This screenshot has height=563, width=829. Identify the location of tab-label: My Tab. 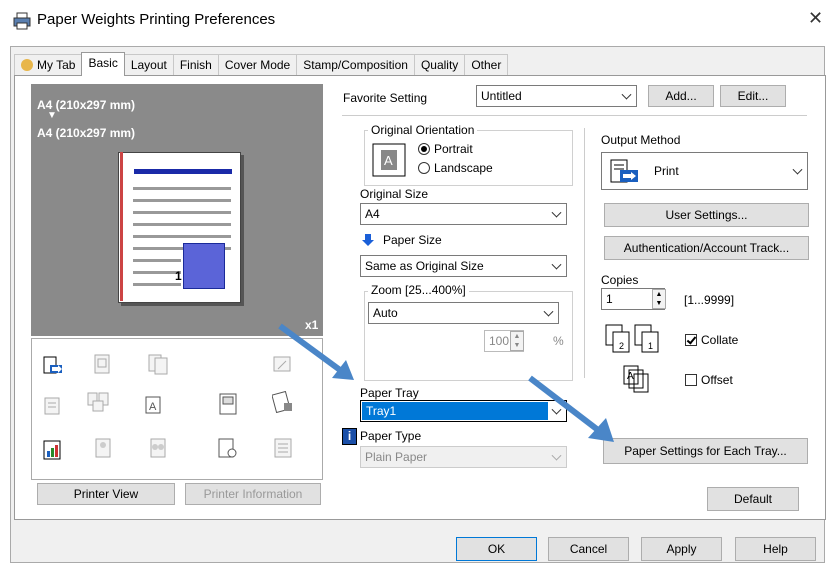
(56, 65).